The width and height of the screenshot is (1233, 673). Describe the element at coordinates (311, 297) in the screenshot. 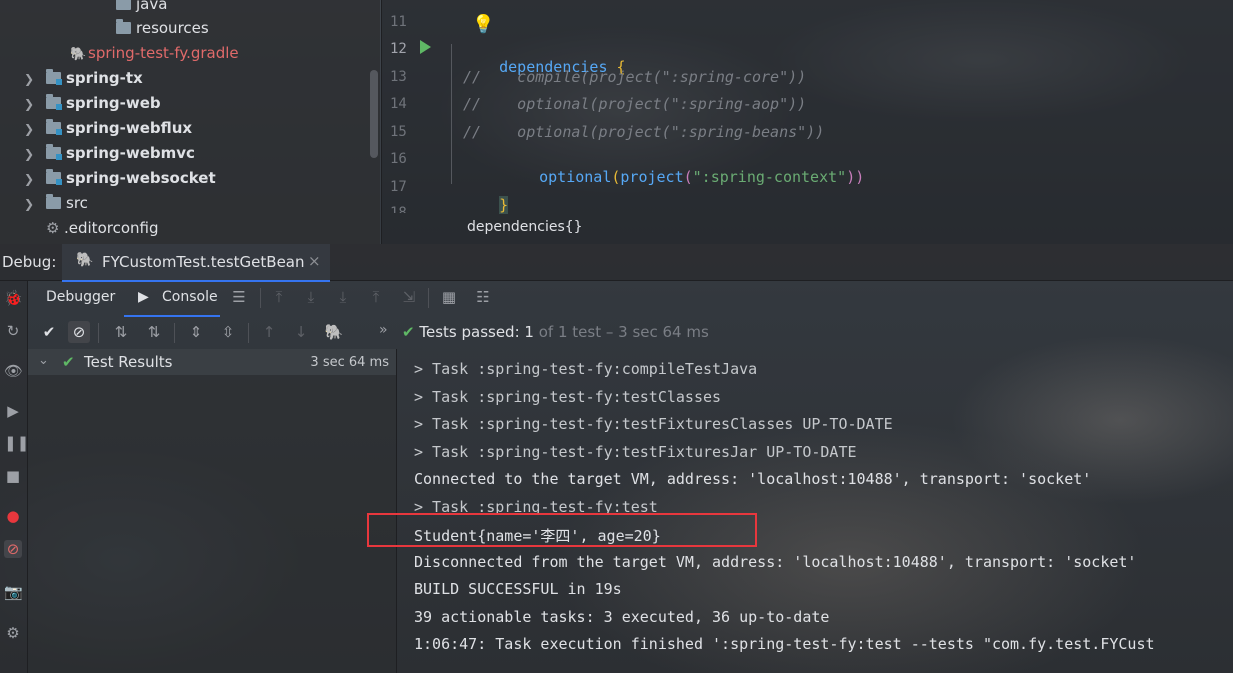

I see `step-over-icon: ⤓` at that location.